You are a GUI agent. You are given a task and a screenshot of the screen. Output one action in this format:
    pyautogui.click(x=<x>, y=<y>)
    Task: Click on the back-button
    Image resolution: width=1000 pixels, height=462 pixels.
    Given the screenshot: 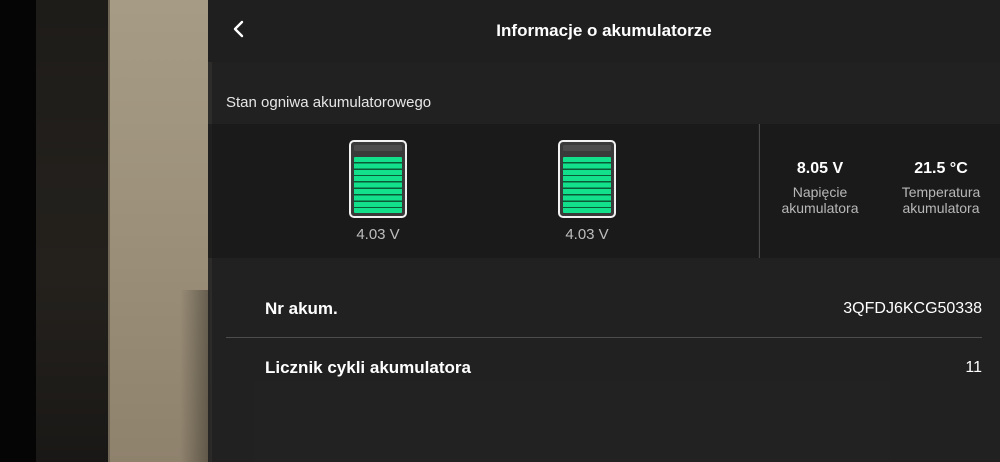 What is the action you would take?
    pyautogui.click(x=239, y=31)
    